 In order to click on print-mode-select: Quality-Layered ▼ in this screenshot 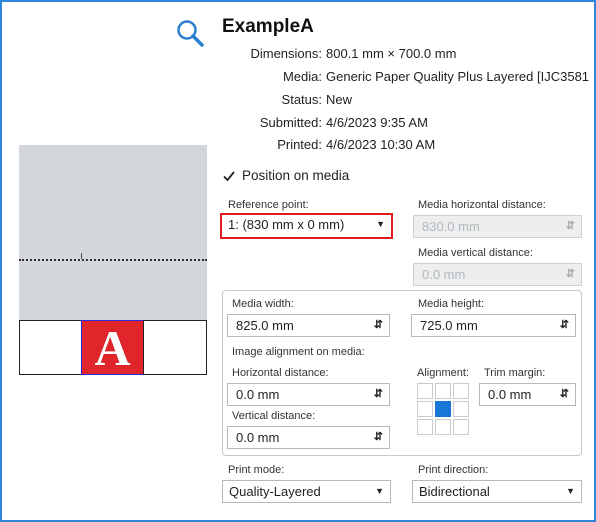, I will do `click(306, 491)`.